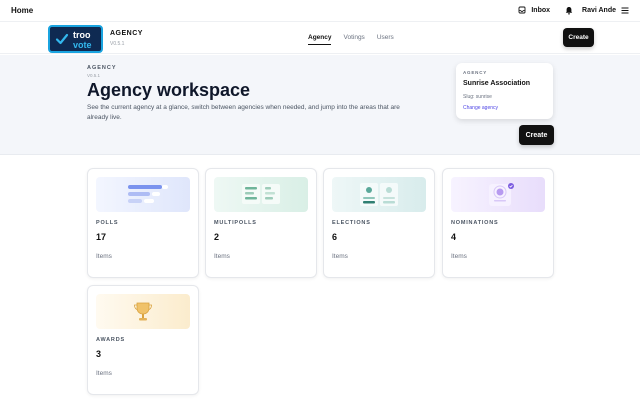 The width and height of the screenshot is (640, 400). What do you see at coordinates (320, 11) in the screenshot?
I see `top-bar: Home Inbox Ravi Ande` at bounding box center [320, 11].